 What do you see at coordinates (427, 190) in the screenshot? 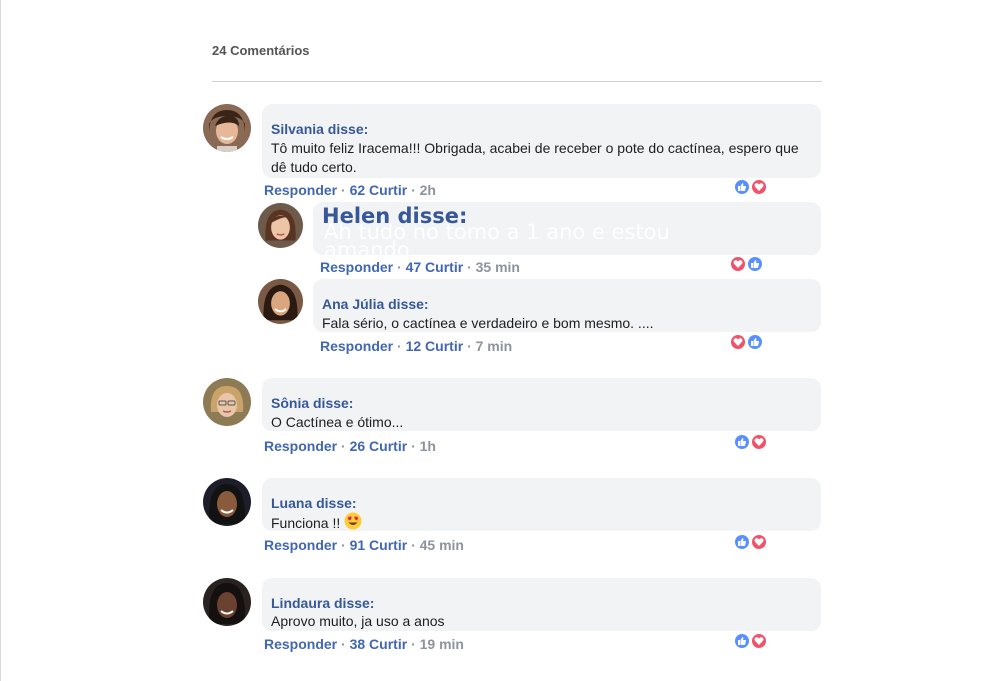
I see `timestamp: 2h` at bounding box center [427, 190].